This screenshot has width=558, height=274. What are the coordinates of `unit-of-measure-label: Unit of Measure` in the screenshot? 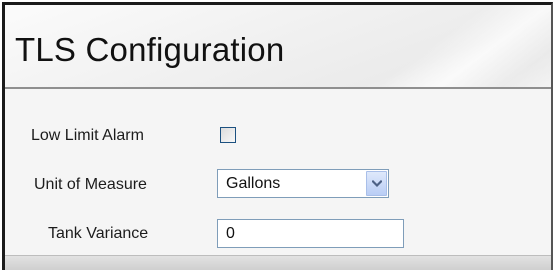 It's located at (90, 184).